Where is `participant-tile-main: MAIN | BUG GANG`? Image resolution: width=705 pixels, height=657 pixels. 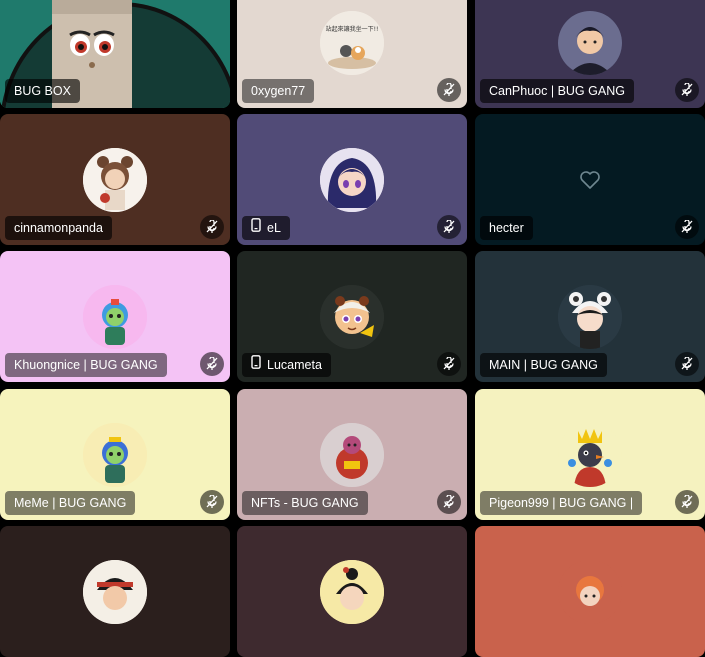
participant-tile-main: MAIN | BUG GANG is located at coordinates (590, 316).